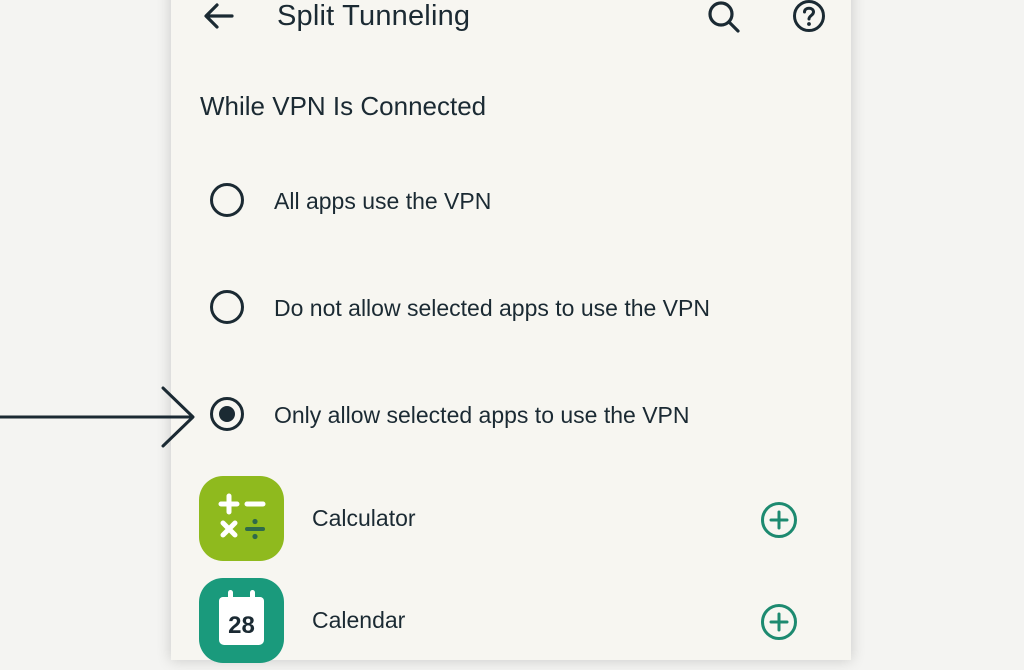 This screenshot has height=670, width=1024. Describe the element at coordinates (511, 200) in the screenshot. I see `option-all-apps: All apps use the VPN` at that location.